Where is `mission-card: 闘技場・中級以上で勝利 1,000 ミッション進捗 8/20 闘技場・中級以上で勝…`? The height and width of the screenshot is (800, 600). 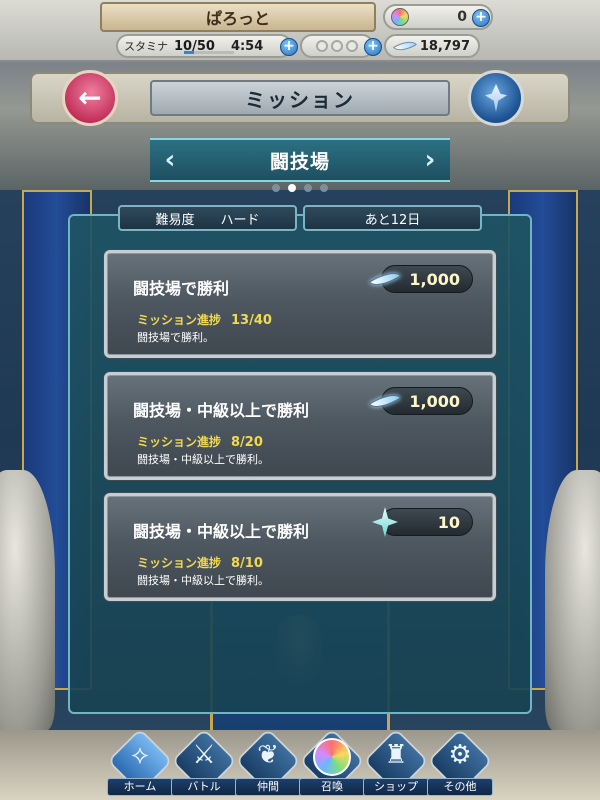 mission-card: 闘技場・中級以上で勝利 1,000 ミッション進捗 8/20 闘技場・中級以上で勝… is located at coordinates (300, 426).